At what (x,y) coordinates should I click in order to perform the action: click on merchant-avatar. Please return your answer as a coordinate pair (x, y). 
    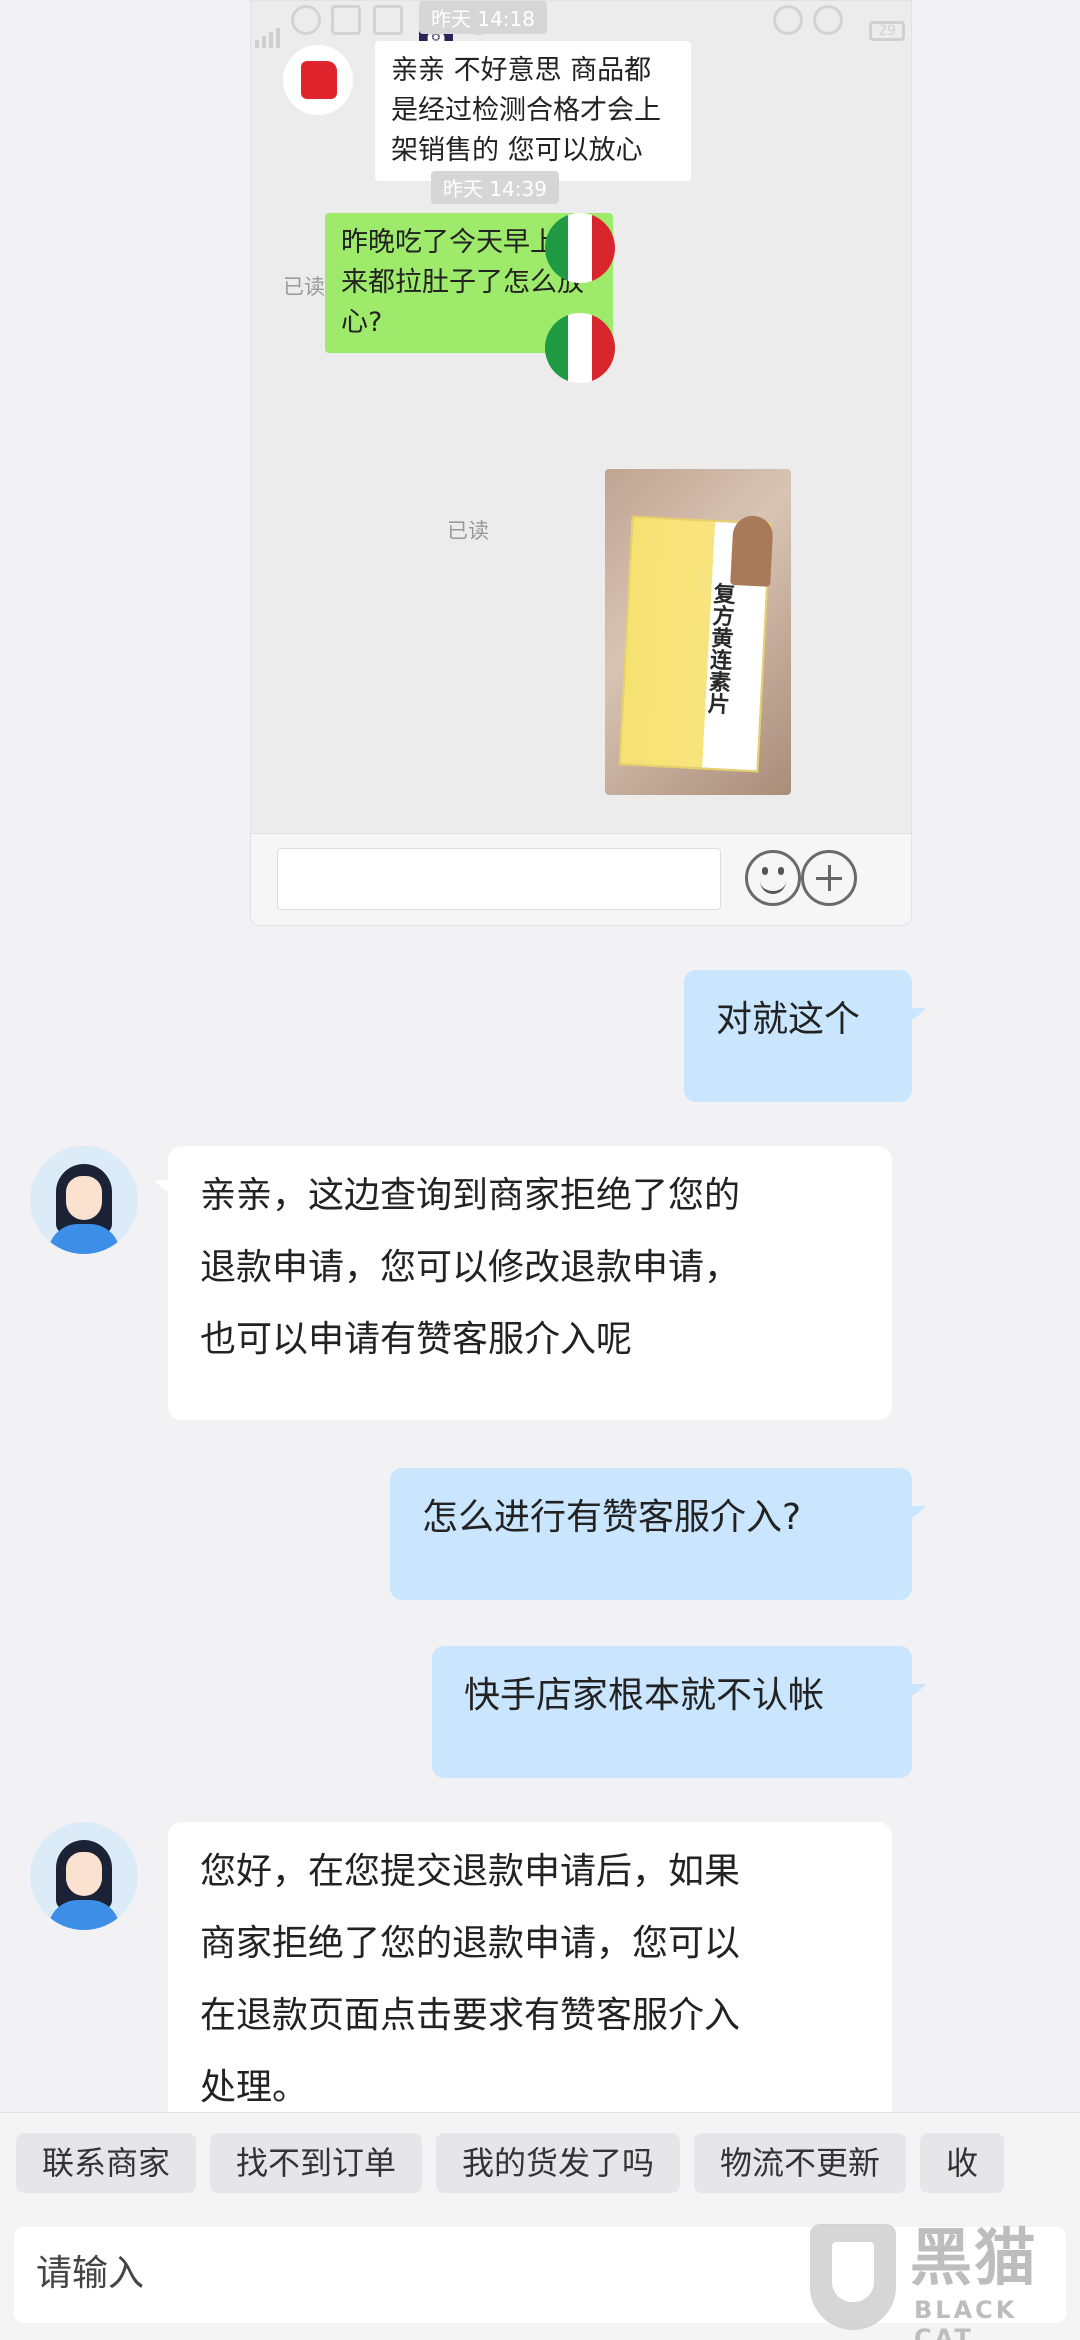
    Looking at the image, I should click on (318, 80).